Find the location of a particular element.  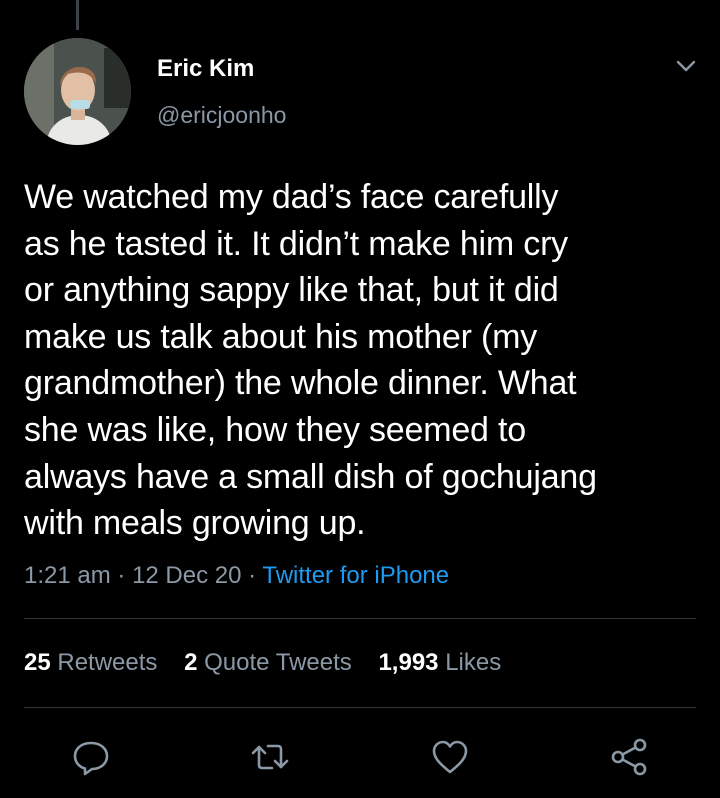

author-handle: @ericjoonho is located at coordinates (221, 115).